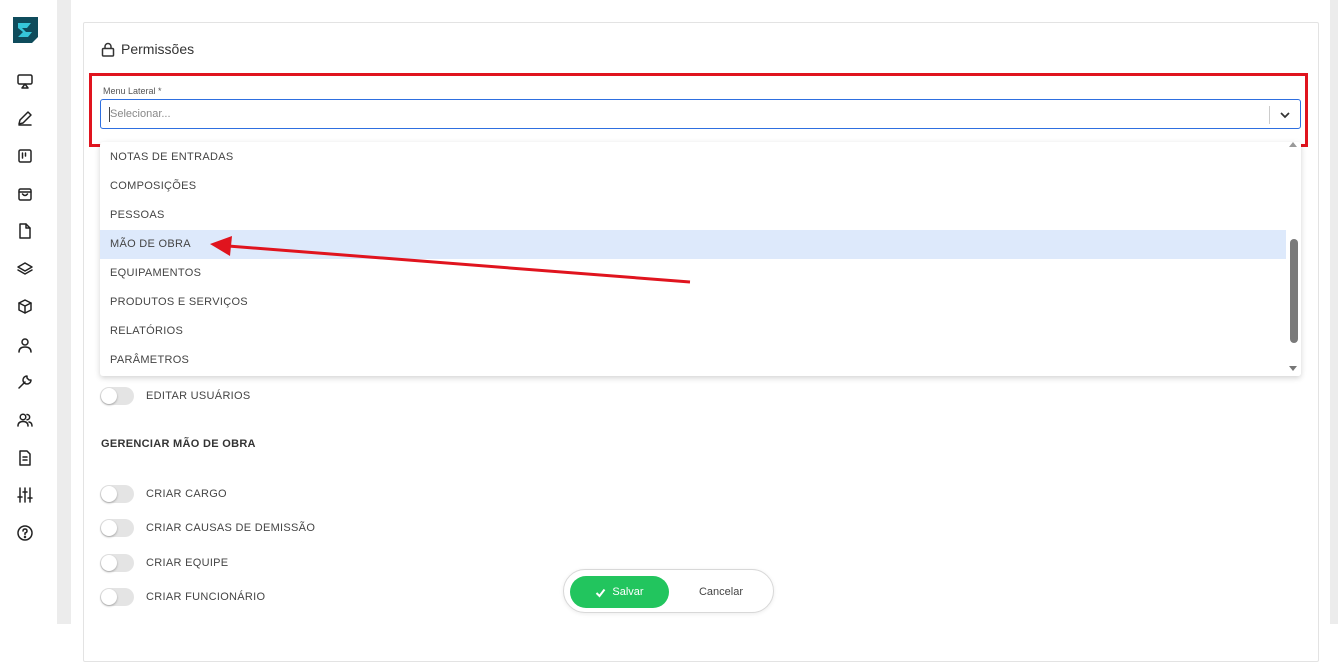 This screenshot has width=1338, height=662. I want to click on right-gutter, so click(1334, 312).